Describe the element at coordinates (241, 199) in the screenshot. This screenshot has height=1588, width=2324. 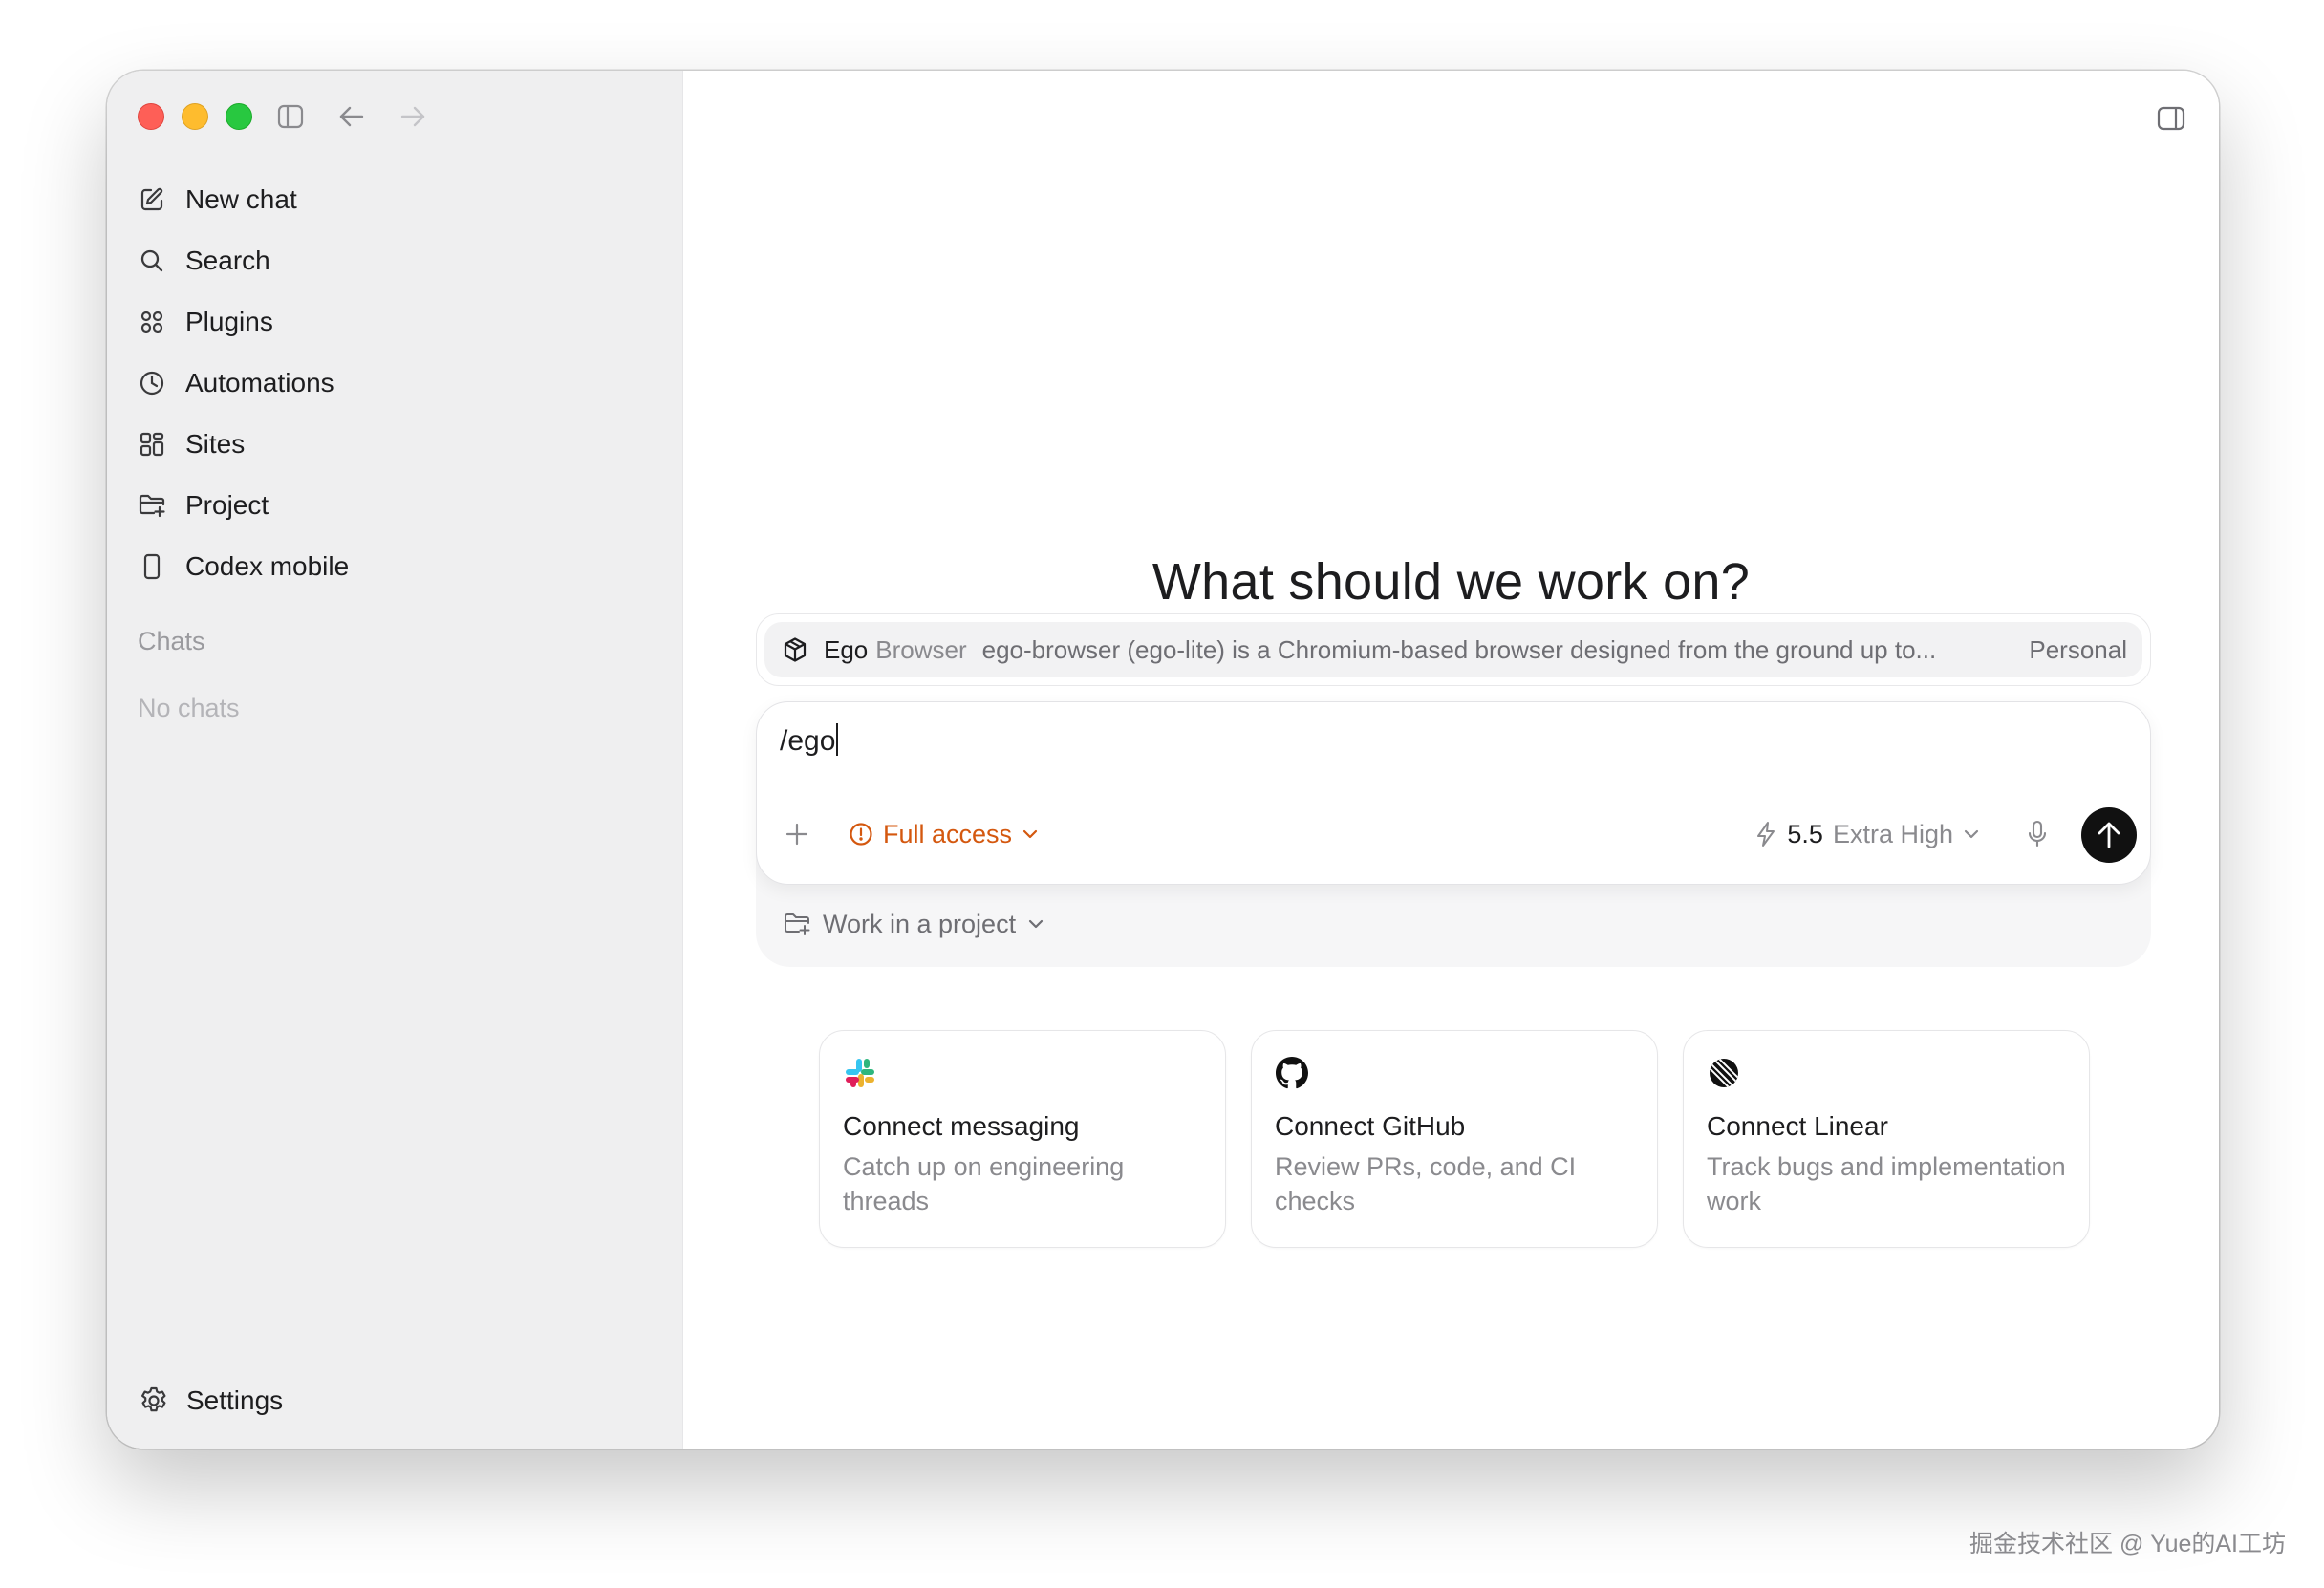
I see `sidebar-item-label: New chat` at that location.